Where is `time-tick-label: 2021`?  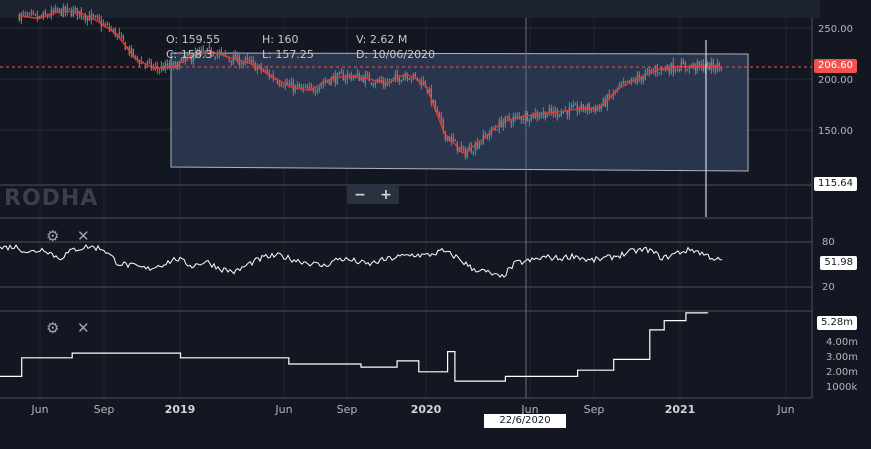 time-tick-label: 2021 is located at coordinates (680, 409).